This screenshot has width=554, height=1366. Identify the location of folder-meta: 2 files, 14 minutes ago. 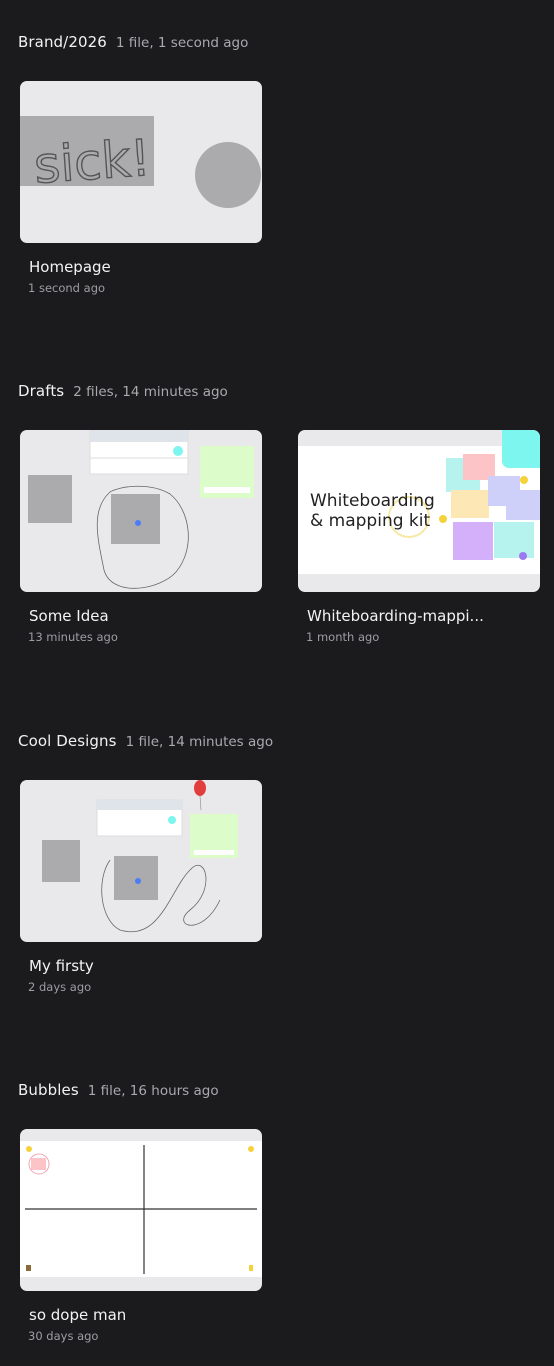
(150, 392).